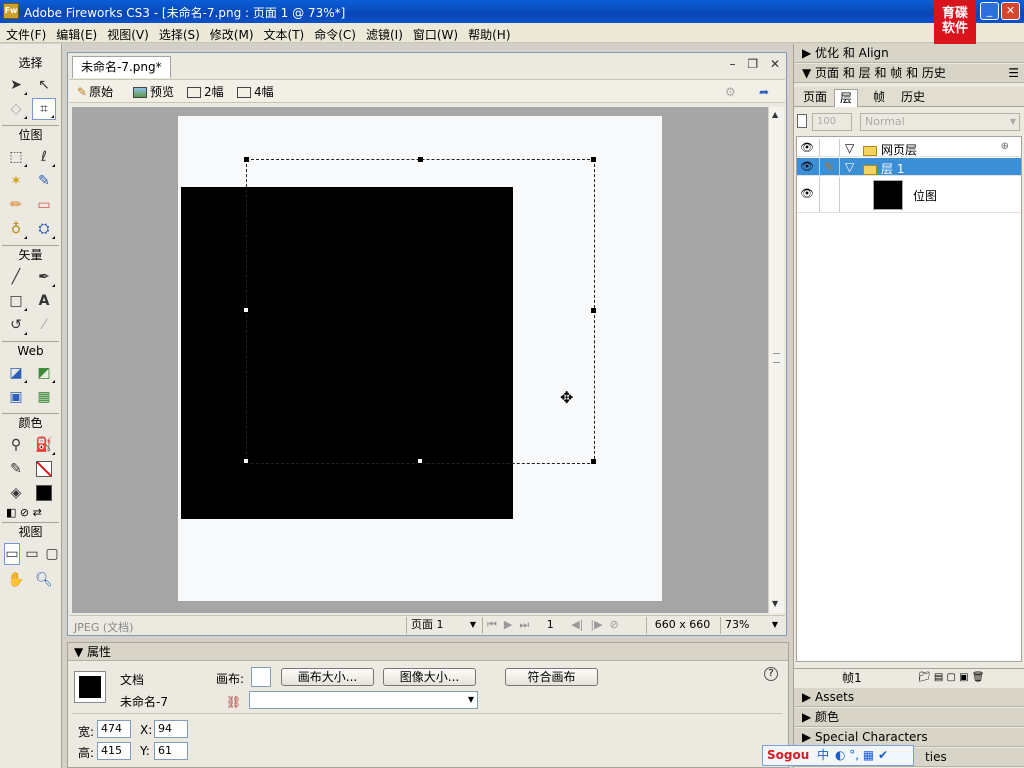 The image size is (1024, 768). What do you see at coordinates (879, 98) in the screenshot?
I see `tab-frames: 帧` at bounding box center [879, 98].